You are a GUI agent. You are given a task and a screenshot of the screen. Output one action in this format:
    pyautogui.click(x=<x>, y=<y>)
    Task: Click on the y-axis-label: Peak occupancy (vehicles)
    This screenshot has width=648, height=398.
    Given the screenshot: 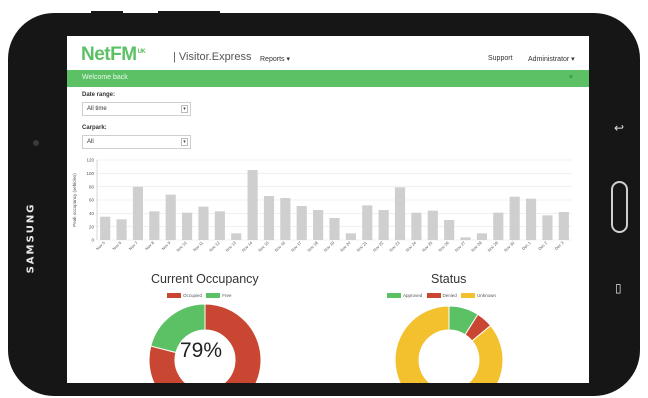 What is the action you would take?
    pyautogui.click(x=74, y=200)
    